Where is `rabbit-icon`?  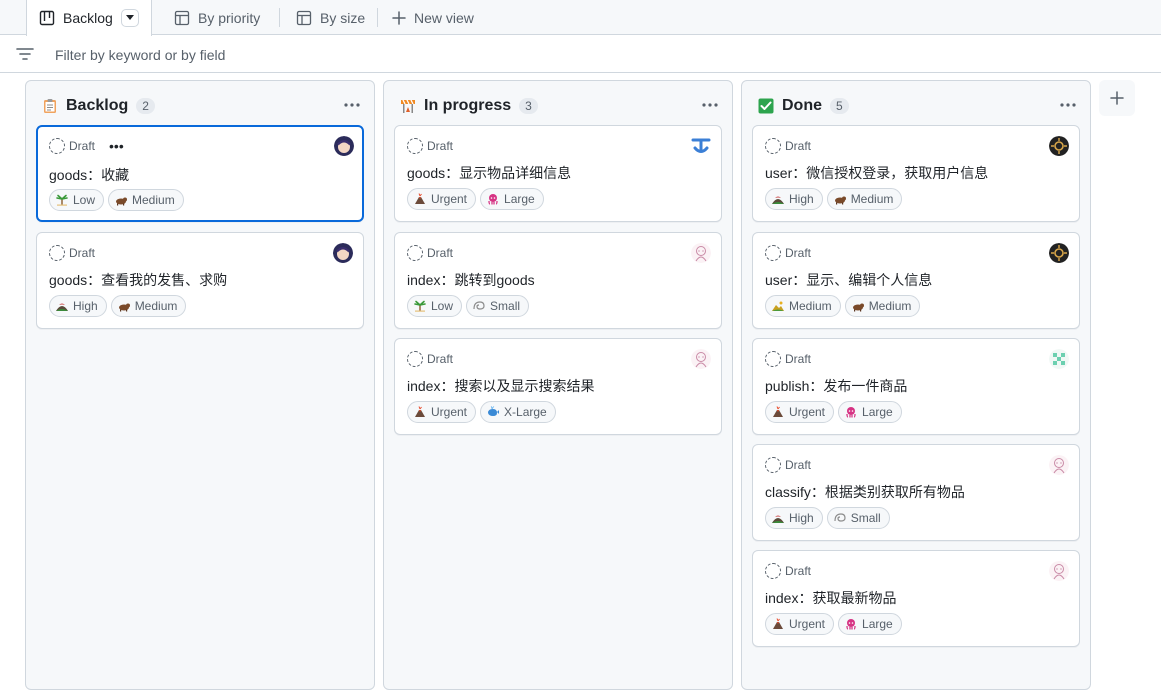 rabbit-icon is located at coordinates (840, 200).